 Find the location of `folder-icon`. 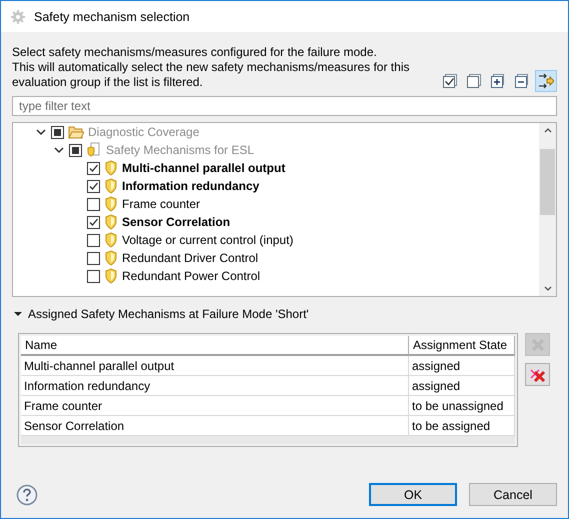

folder-icon is located at coordinates (76, 132).